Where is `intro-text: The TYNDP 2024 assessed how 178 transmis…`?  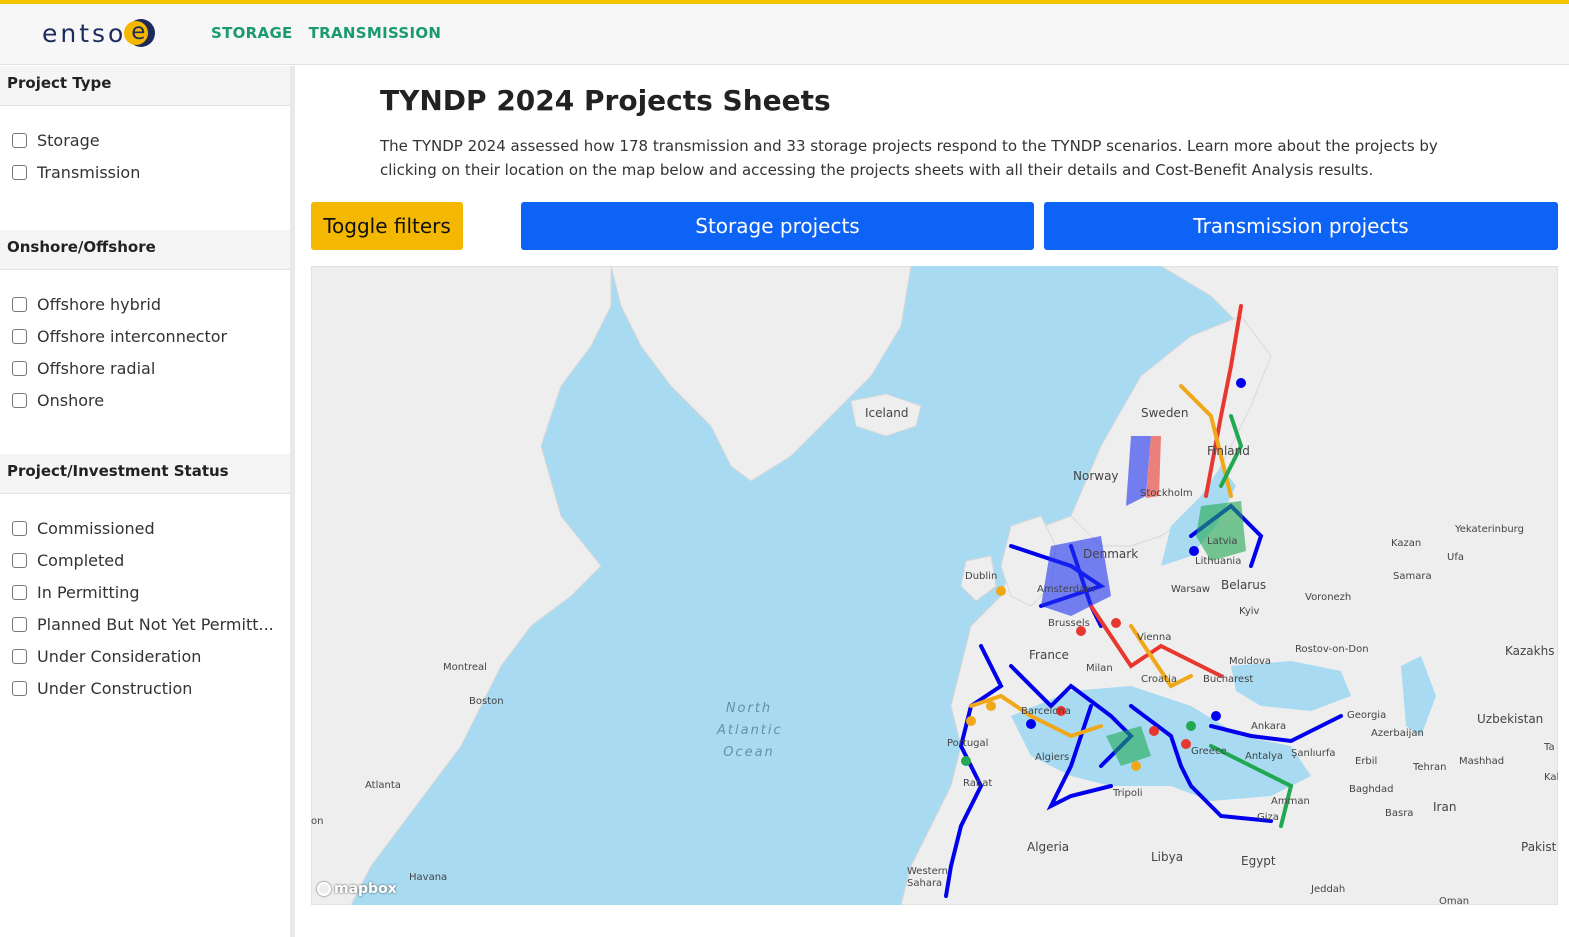
intro-text: The TYNDP 2024 assessed how 178 transmis… is located at coordinates (909, 158).